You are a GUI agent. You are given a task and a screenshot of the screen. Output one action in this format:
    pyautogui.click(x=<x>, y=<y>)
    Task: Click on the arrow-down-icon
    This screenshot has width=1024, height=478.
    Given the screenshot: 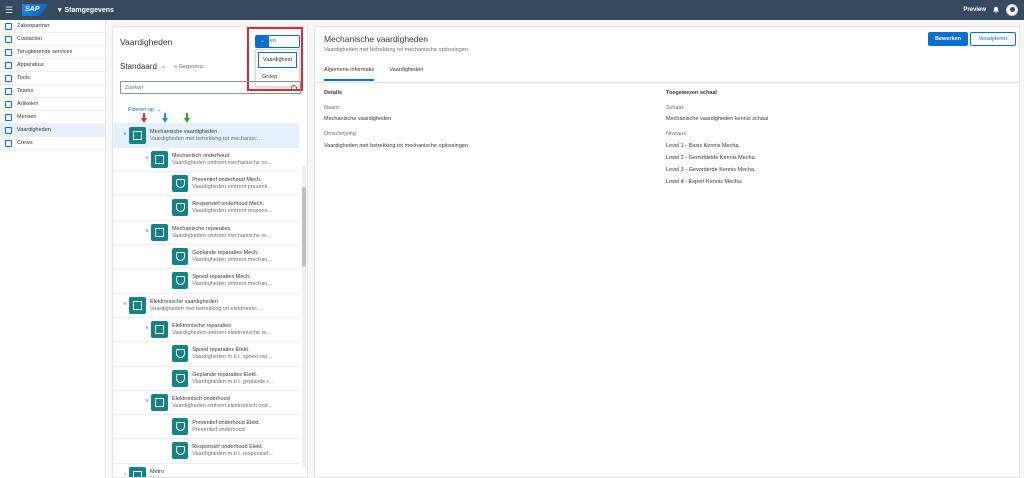 What is the action you would take?
    pyautogui.click(x=144, y=118)
    